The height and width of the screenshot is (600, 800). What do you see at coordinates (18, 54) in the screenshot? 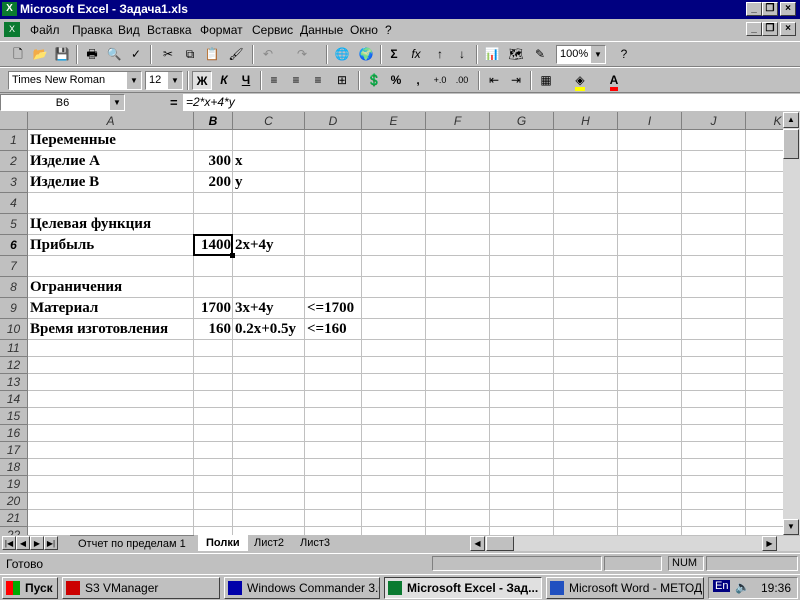
I see `new-icon: 🗋` at bounding box center [18, 54].